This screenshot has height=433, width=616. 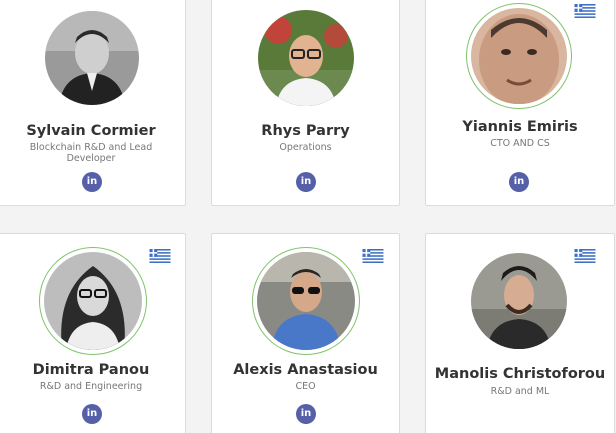 I want to click on team-card-manolis: Manolis Christoforou R&D and ML, so click(x=520, y=333).